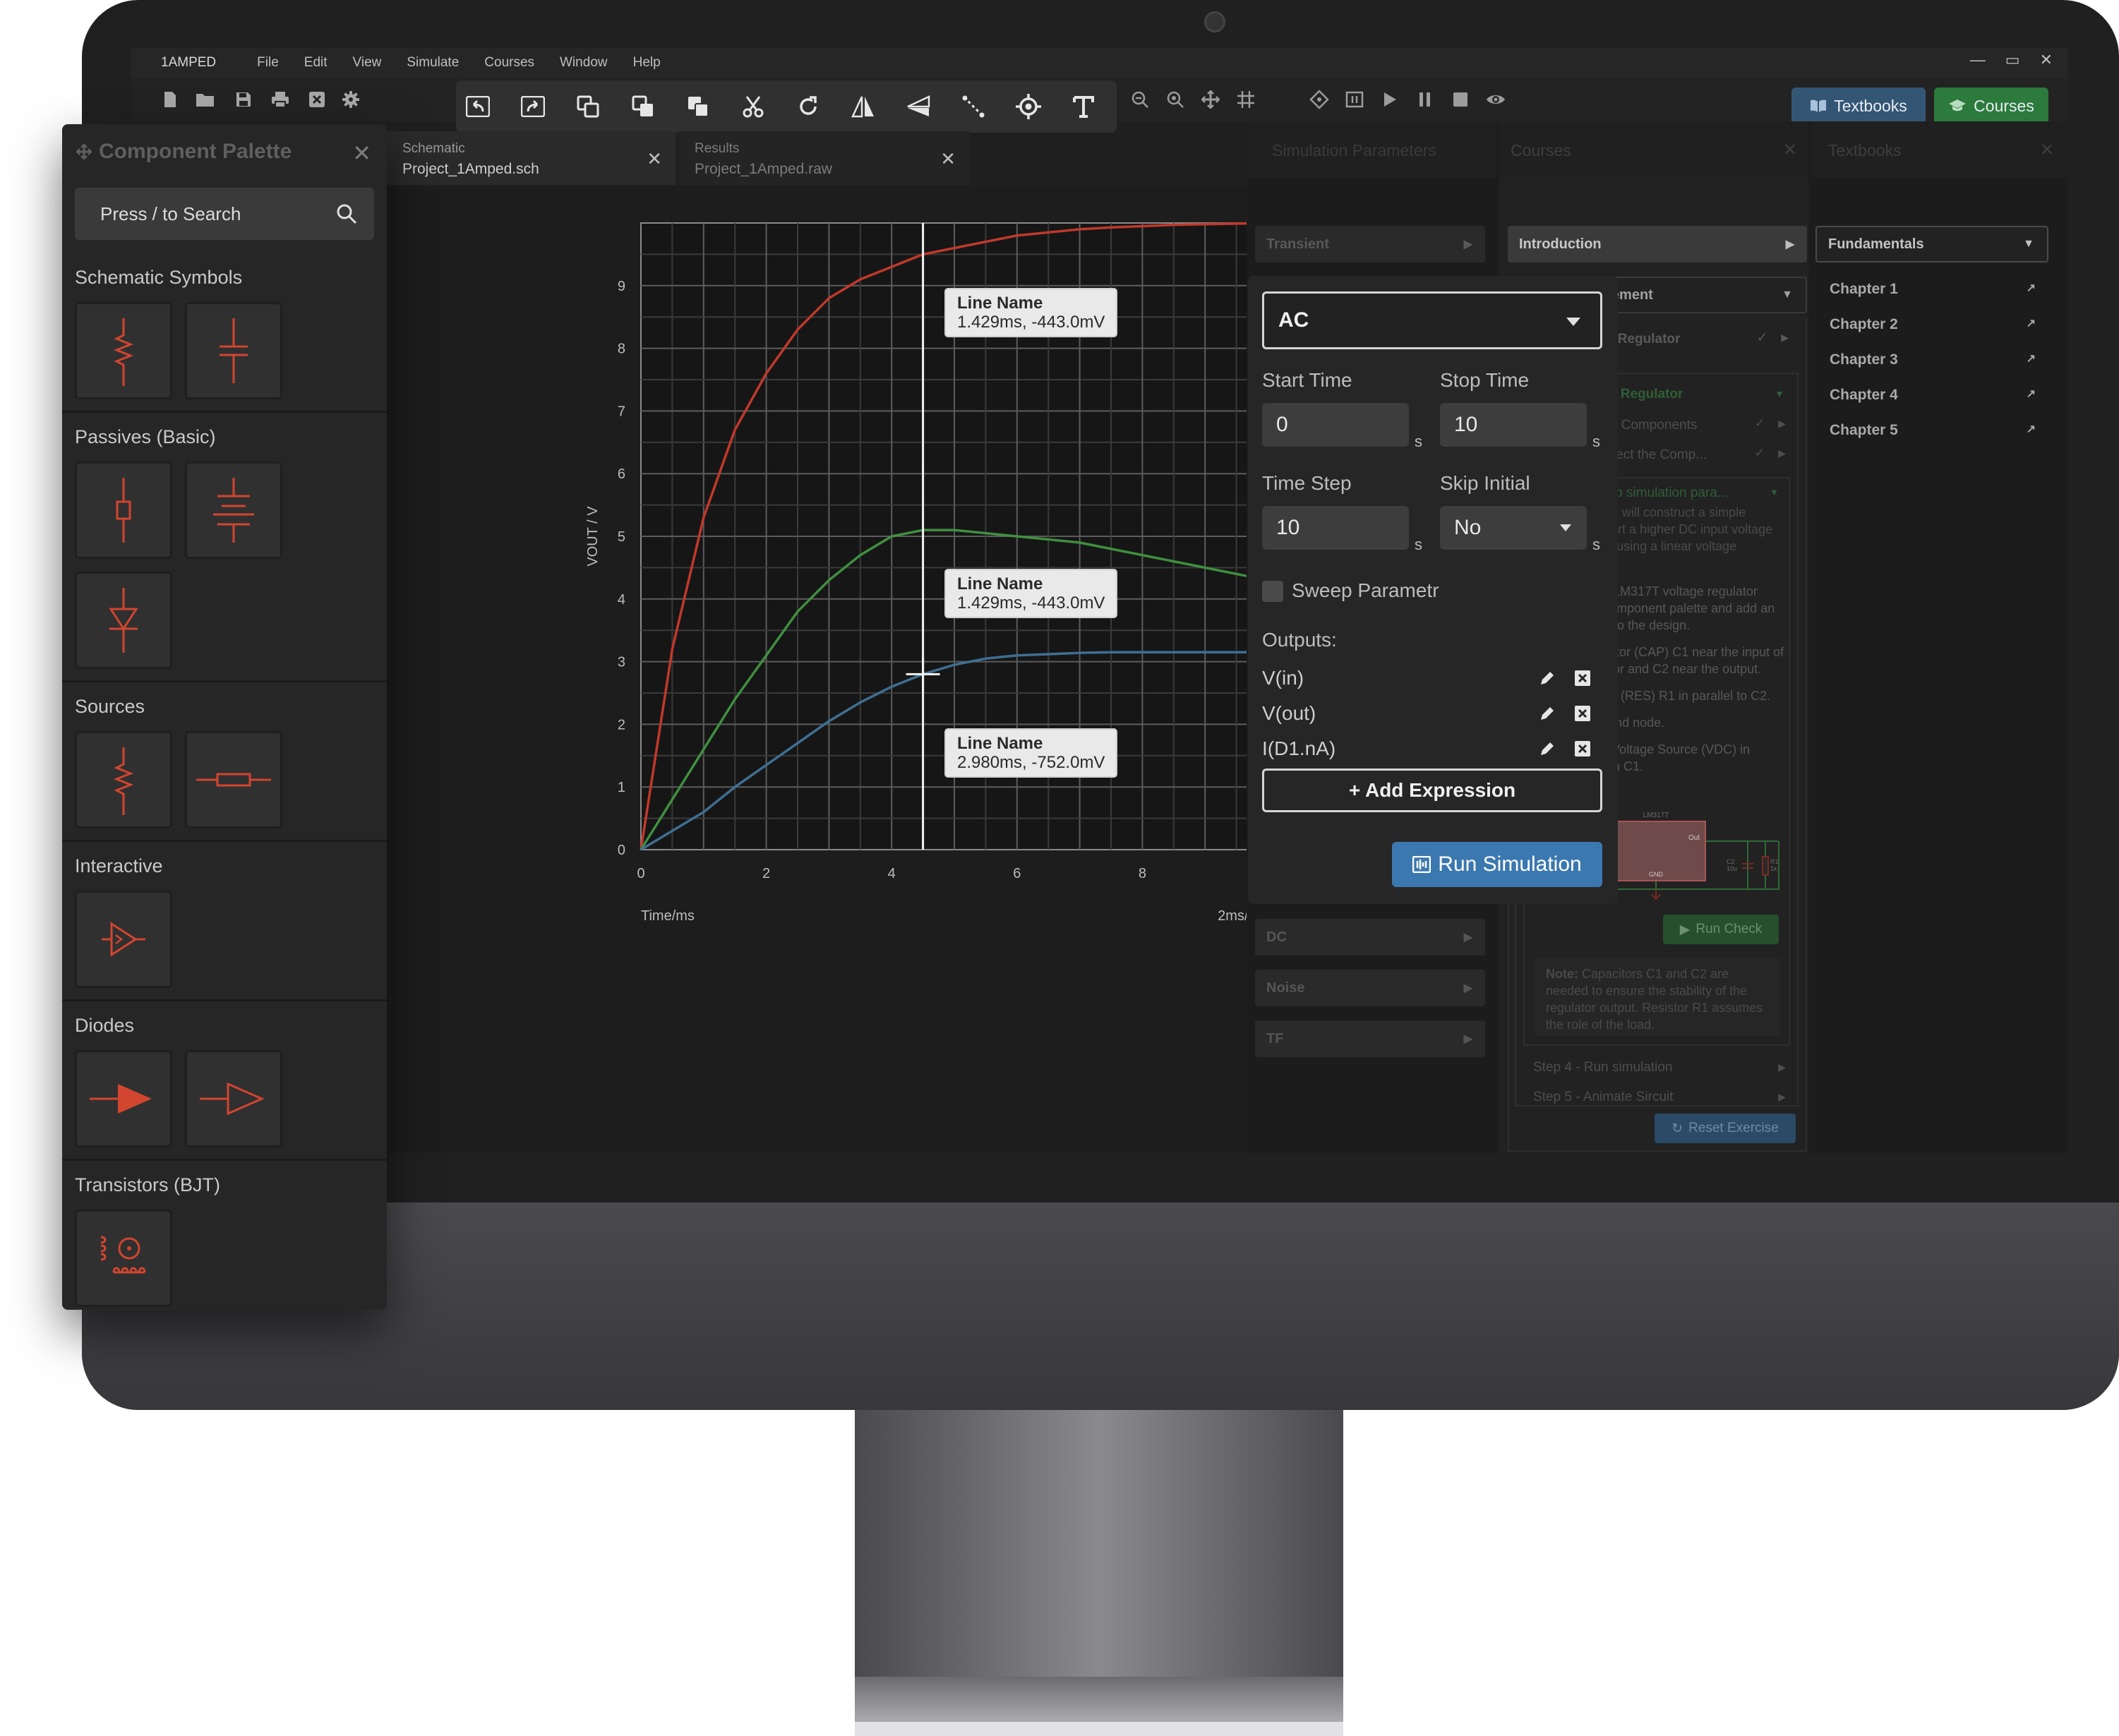 The image size is (2119, 1736). I want to click on step-5: Step 5 - Animate Sircuit, so click(1603, 1097).